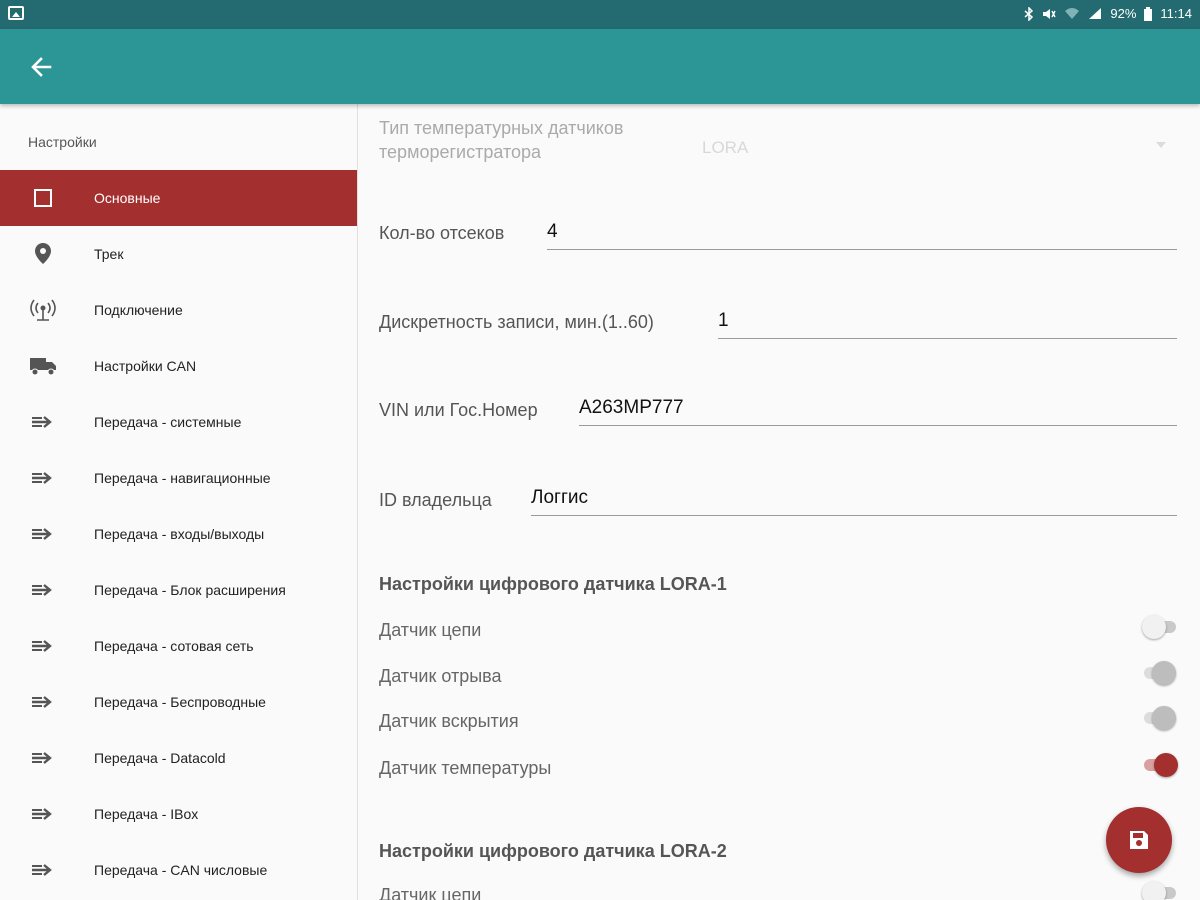 The width and height of the screenshot is (1200, 900). What do you see at coordinates (430, 892) in the screenshot?
I see `lora2-chain-sensor-label: Датчик цепи` at bounding box center [430, 892].